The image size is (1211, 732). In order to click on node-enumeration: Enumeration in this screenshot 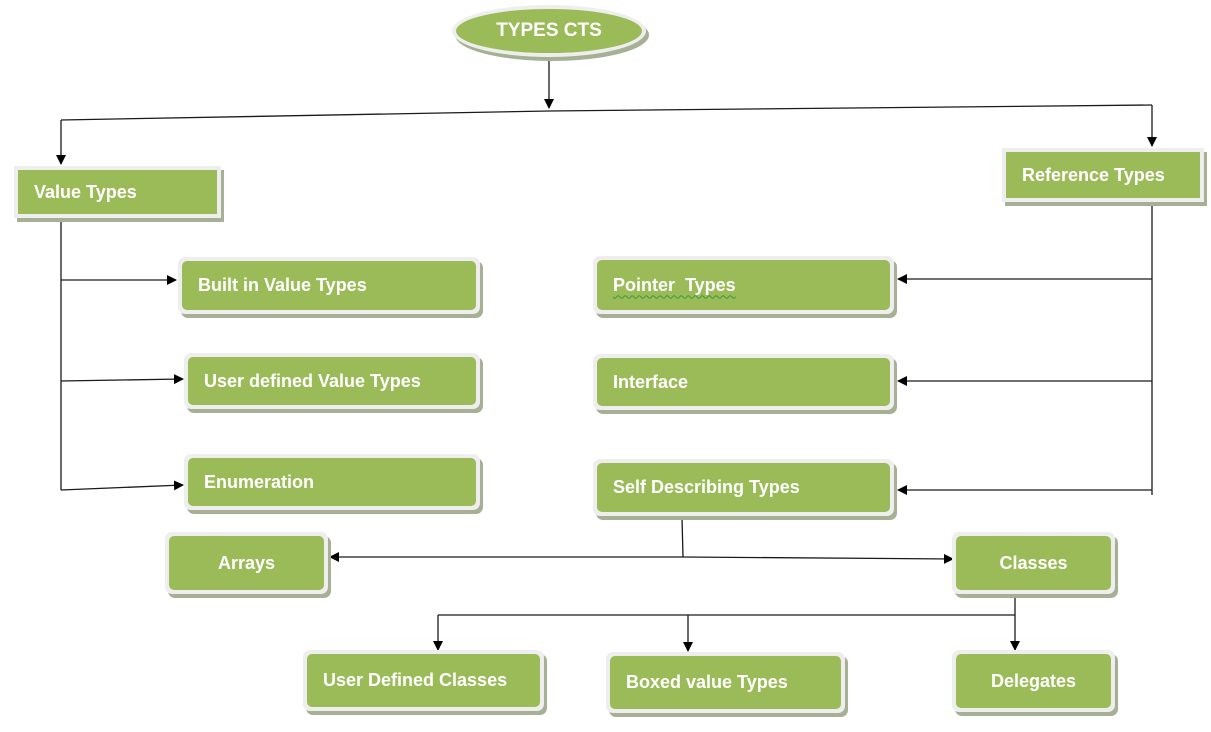, I will do `click(332, 482)`.